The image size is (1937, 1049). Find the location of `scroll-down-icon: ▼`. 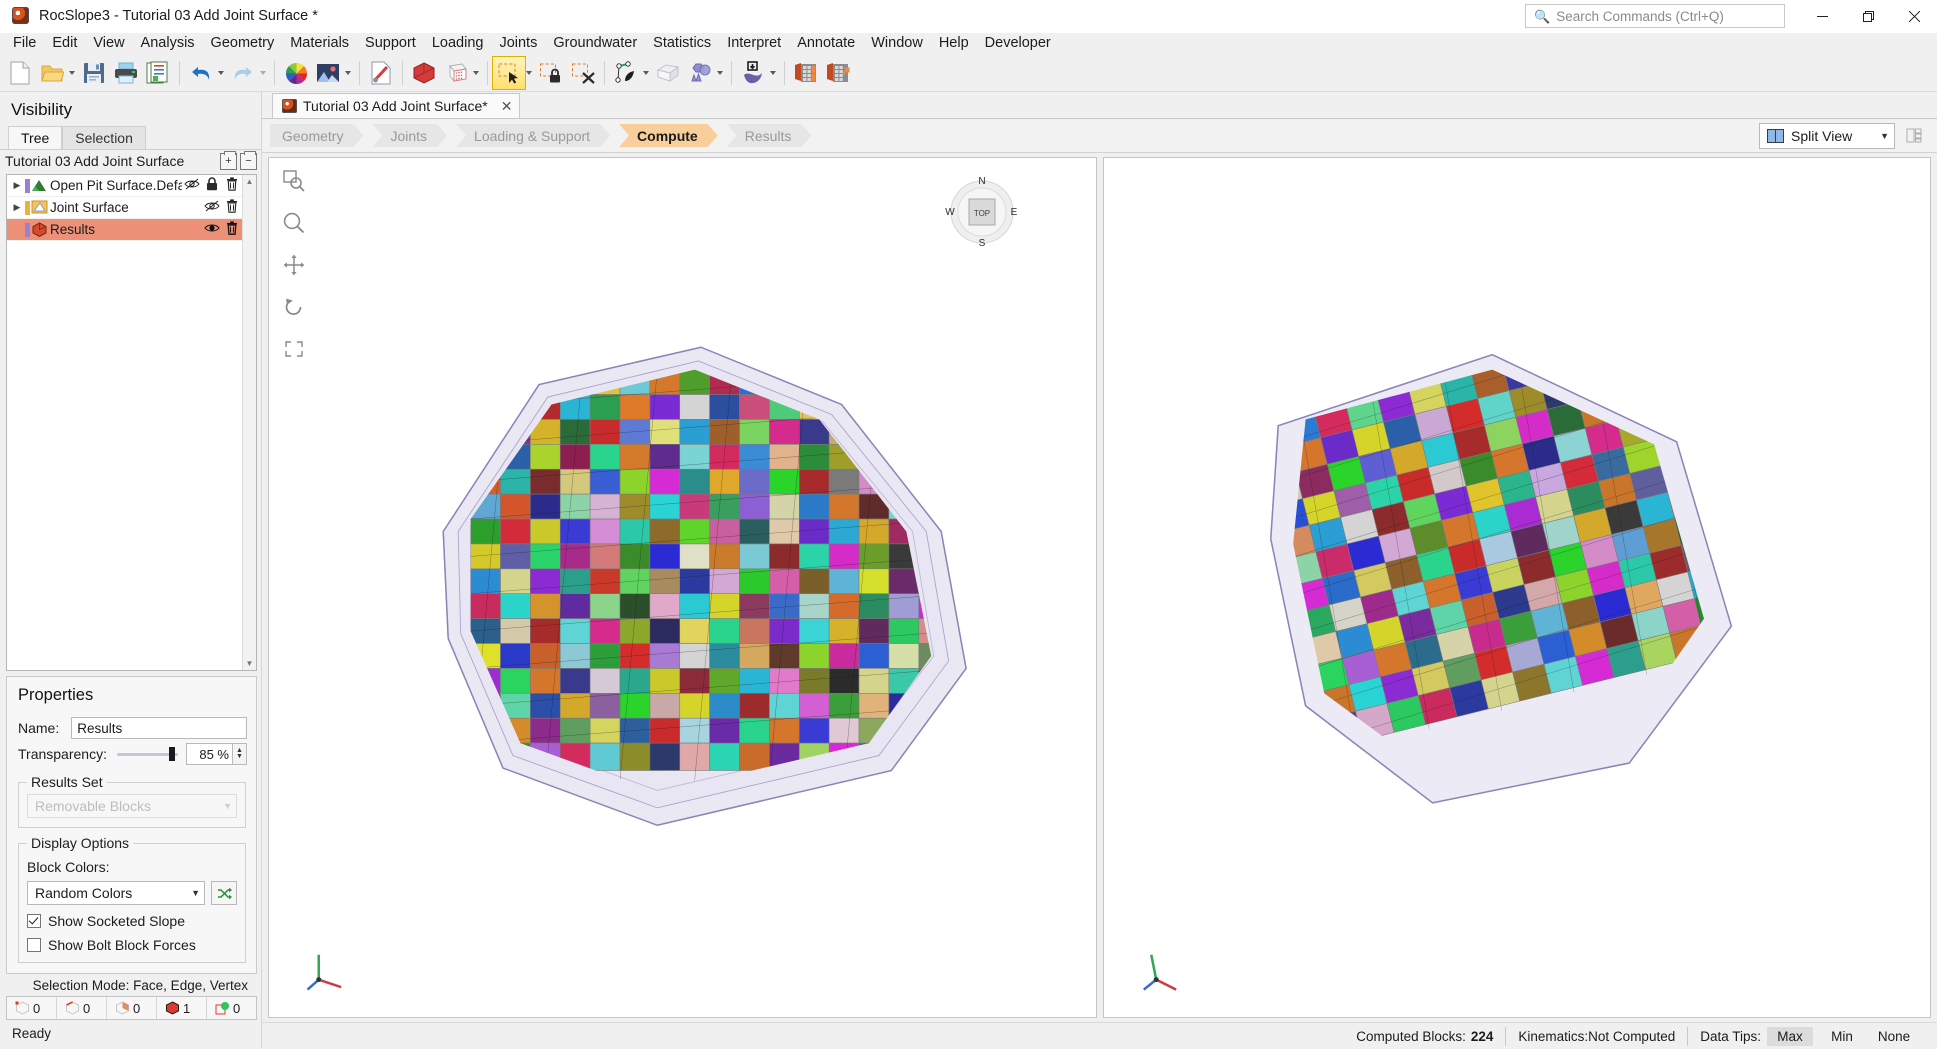

scroll-down-icon: ▼ is located at coordinates (250, 663).